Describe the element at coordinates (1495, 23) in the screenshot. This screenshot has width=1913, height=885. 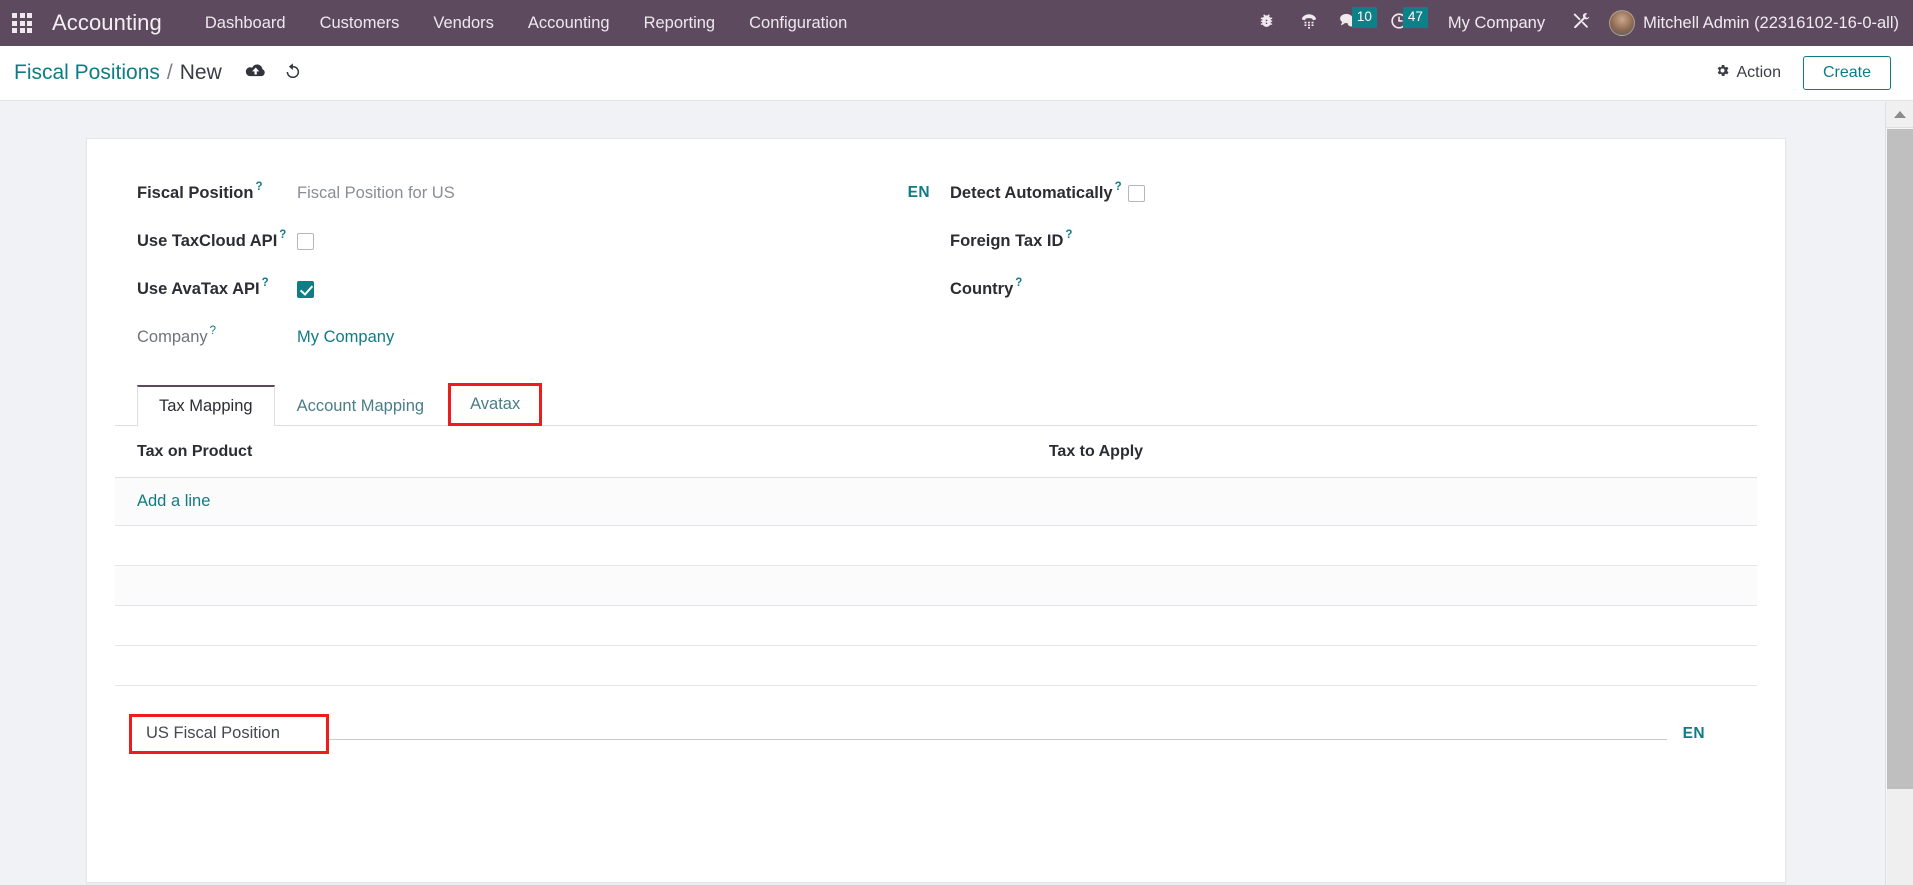
I see `company-switcher: My Company` at that location.